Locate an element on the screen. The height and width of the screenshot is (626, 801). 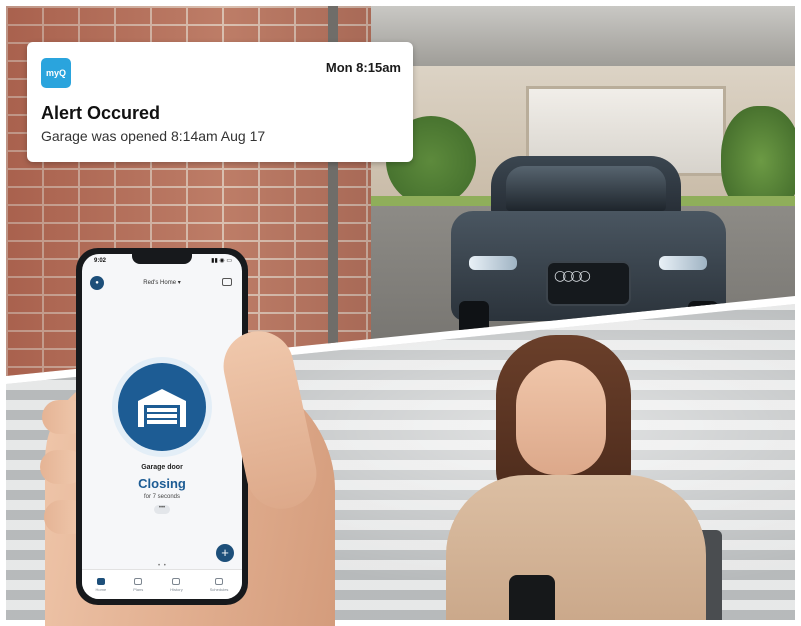
home-tab-icon is located at coordinates (100, 581).